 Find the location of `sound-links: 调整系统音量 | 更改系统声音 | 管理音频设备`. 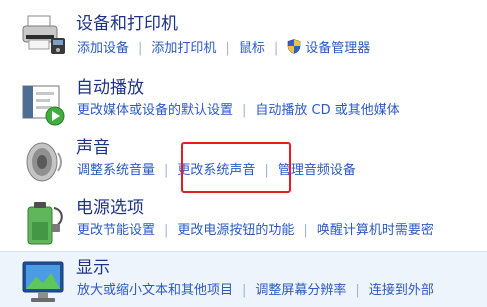

sound-links: 调整系统音量 | 更改系统声音 | 管理音频设备 is located at coordinates (216, 171).